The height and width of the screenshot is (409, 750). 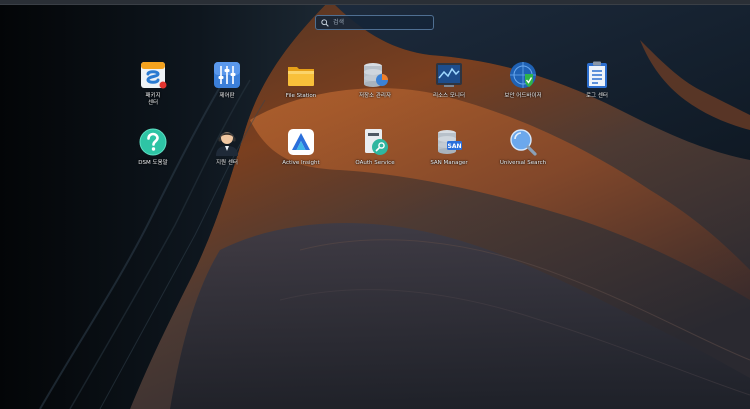 What do you see at coordinates (523, 75) in the screenshot?
I see `security-advisor-icon` at bounding box center [523, 75].